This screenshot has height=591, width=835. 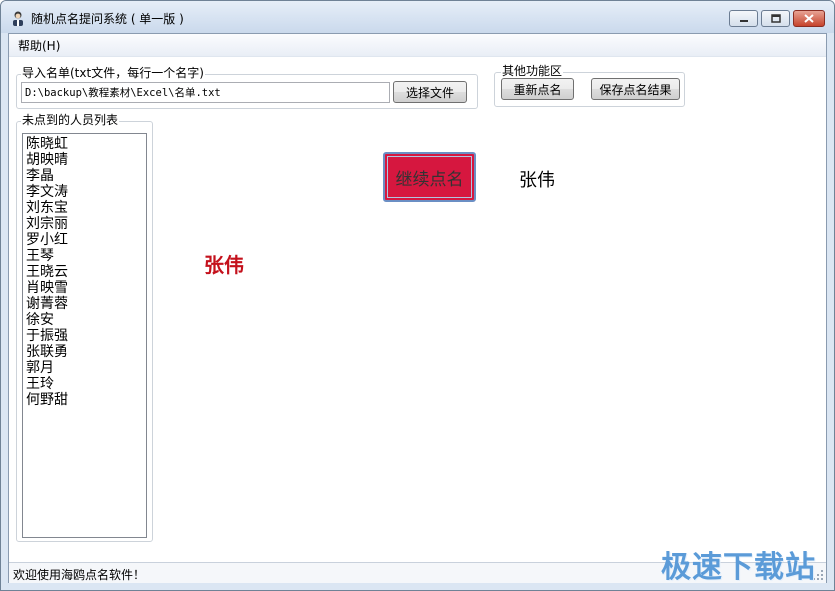 What do you see at coordinates (84, 144) in the screenshot?
I see `list-item: 陈晓虹` at bounding box center [84, 144].